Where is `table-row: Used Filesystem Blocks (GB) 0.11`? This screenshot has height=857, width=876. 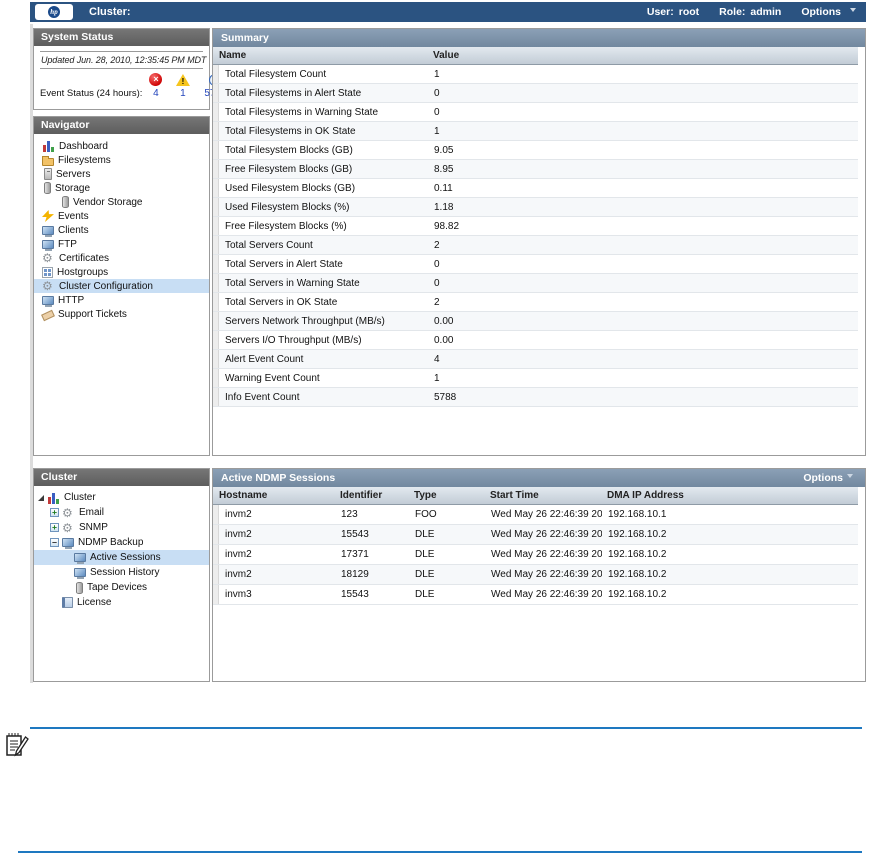
table-row: Used Filesystem Blocks (GB) 0.11 is located at coordinates (535, 188).